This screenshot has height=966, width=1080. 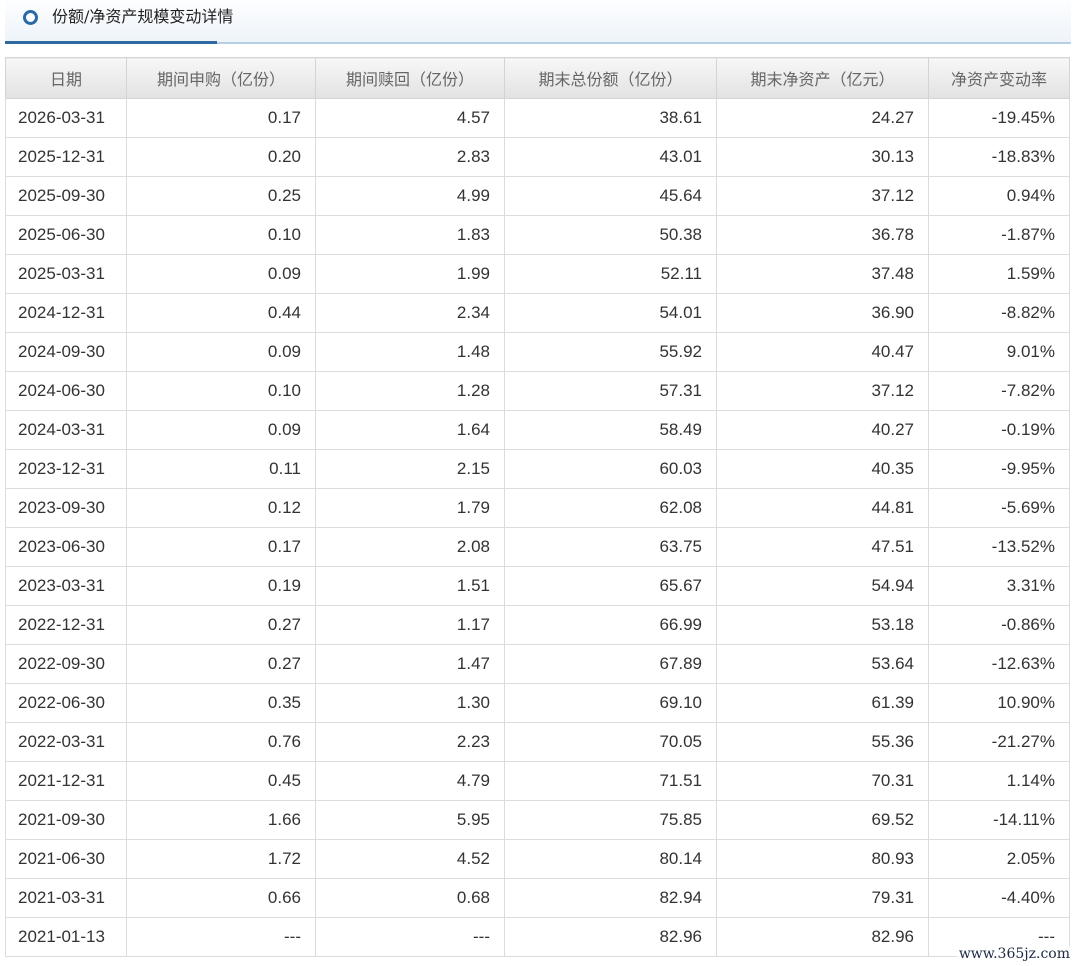 I want to click on subscription-cell: 0.76, so click(x=221, y=742).